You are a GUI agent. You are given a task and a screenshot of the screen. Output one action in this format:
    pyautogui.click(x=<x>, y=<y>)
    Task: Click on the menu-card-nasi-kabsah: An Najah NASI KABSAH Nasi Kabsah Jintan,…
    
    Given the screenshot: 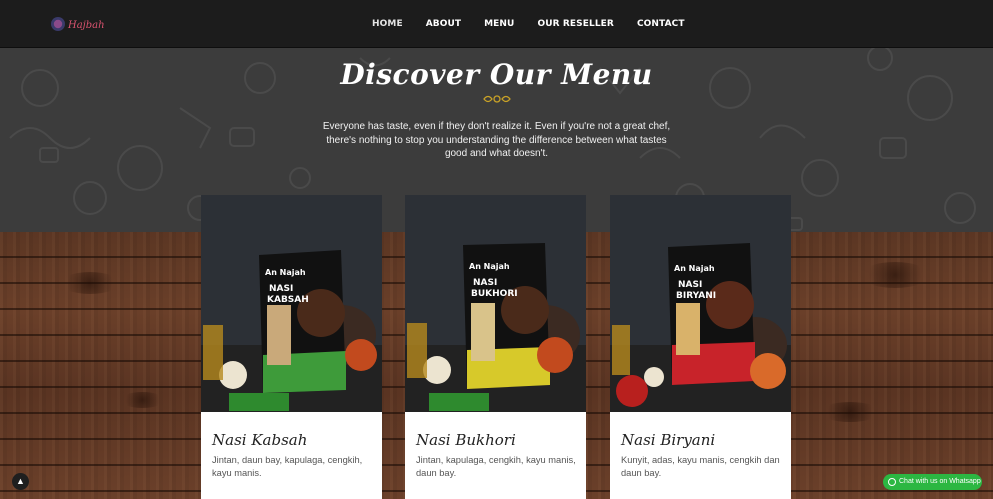 What is the action you would take?
    pyautogui.click(x=291, y=347)
    